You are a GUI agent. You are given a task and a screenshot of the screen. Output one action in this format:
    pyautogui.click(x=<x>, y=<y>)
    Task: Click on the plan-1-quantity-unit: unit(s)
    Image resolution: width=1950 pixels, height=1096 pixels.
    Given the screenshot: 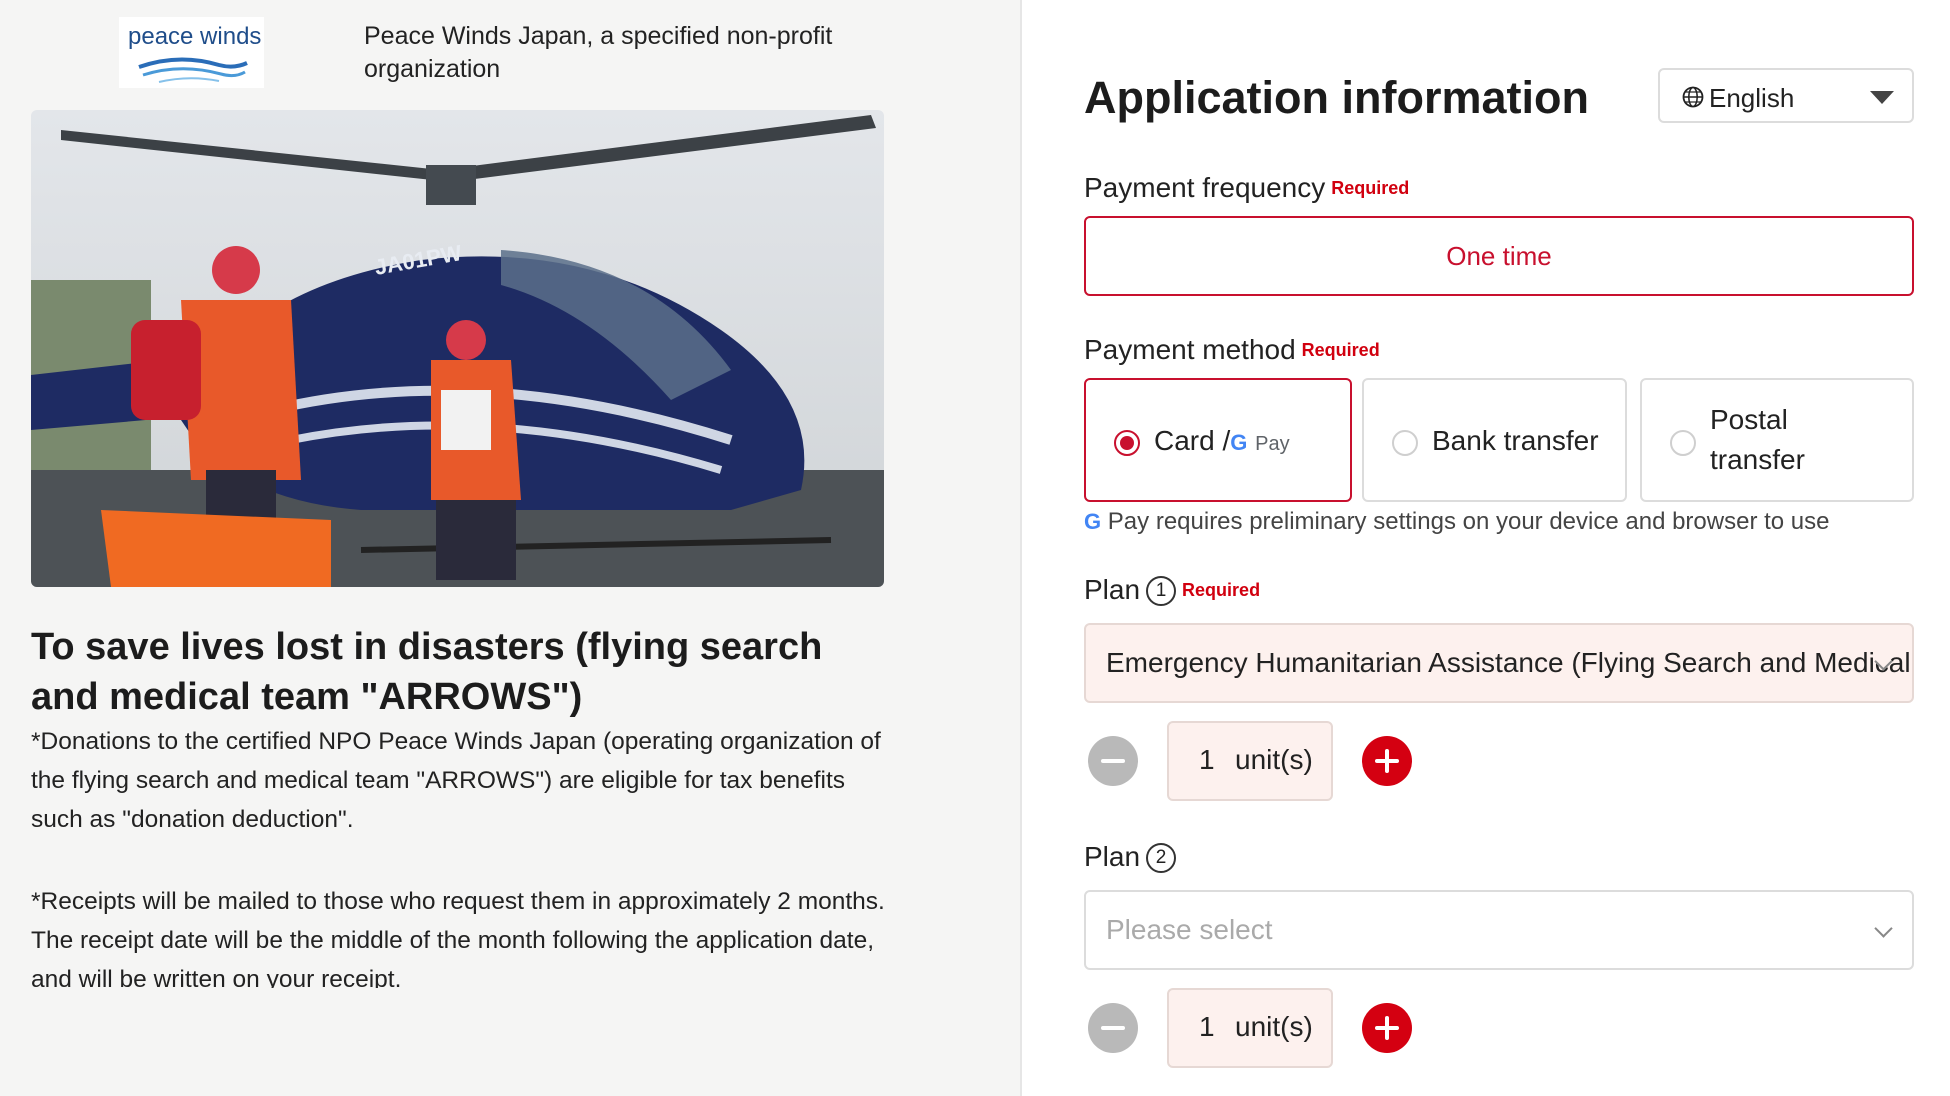 What is the action you would take?
    pyautogui.click(x=1274, y=759)
    